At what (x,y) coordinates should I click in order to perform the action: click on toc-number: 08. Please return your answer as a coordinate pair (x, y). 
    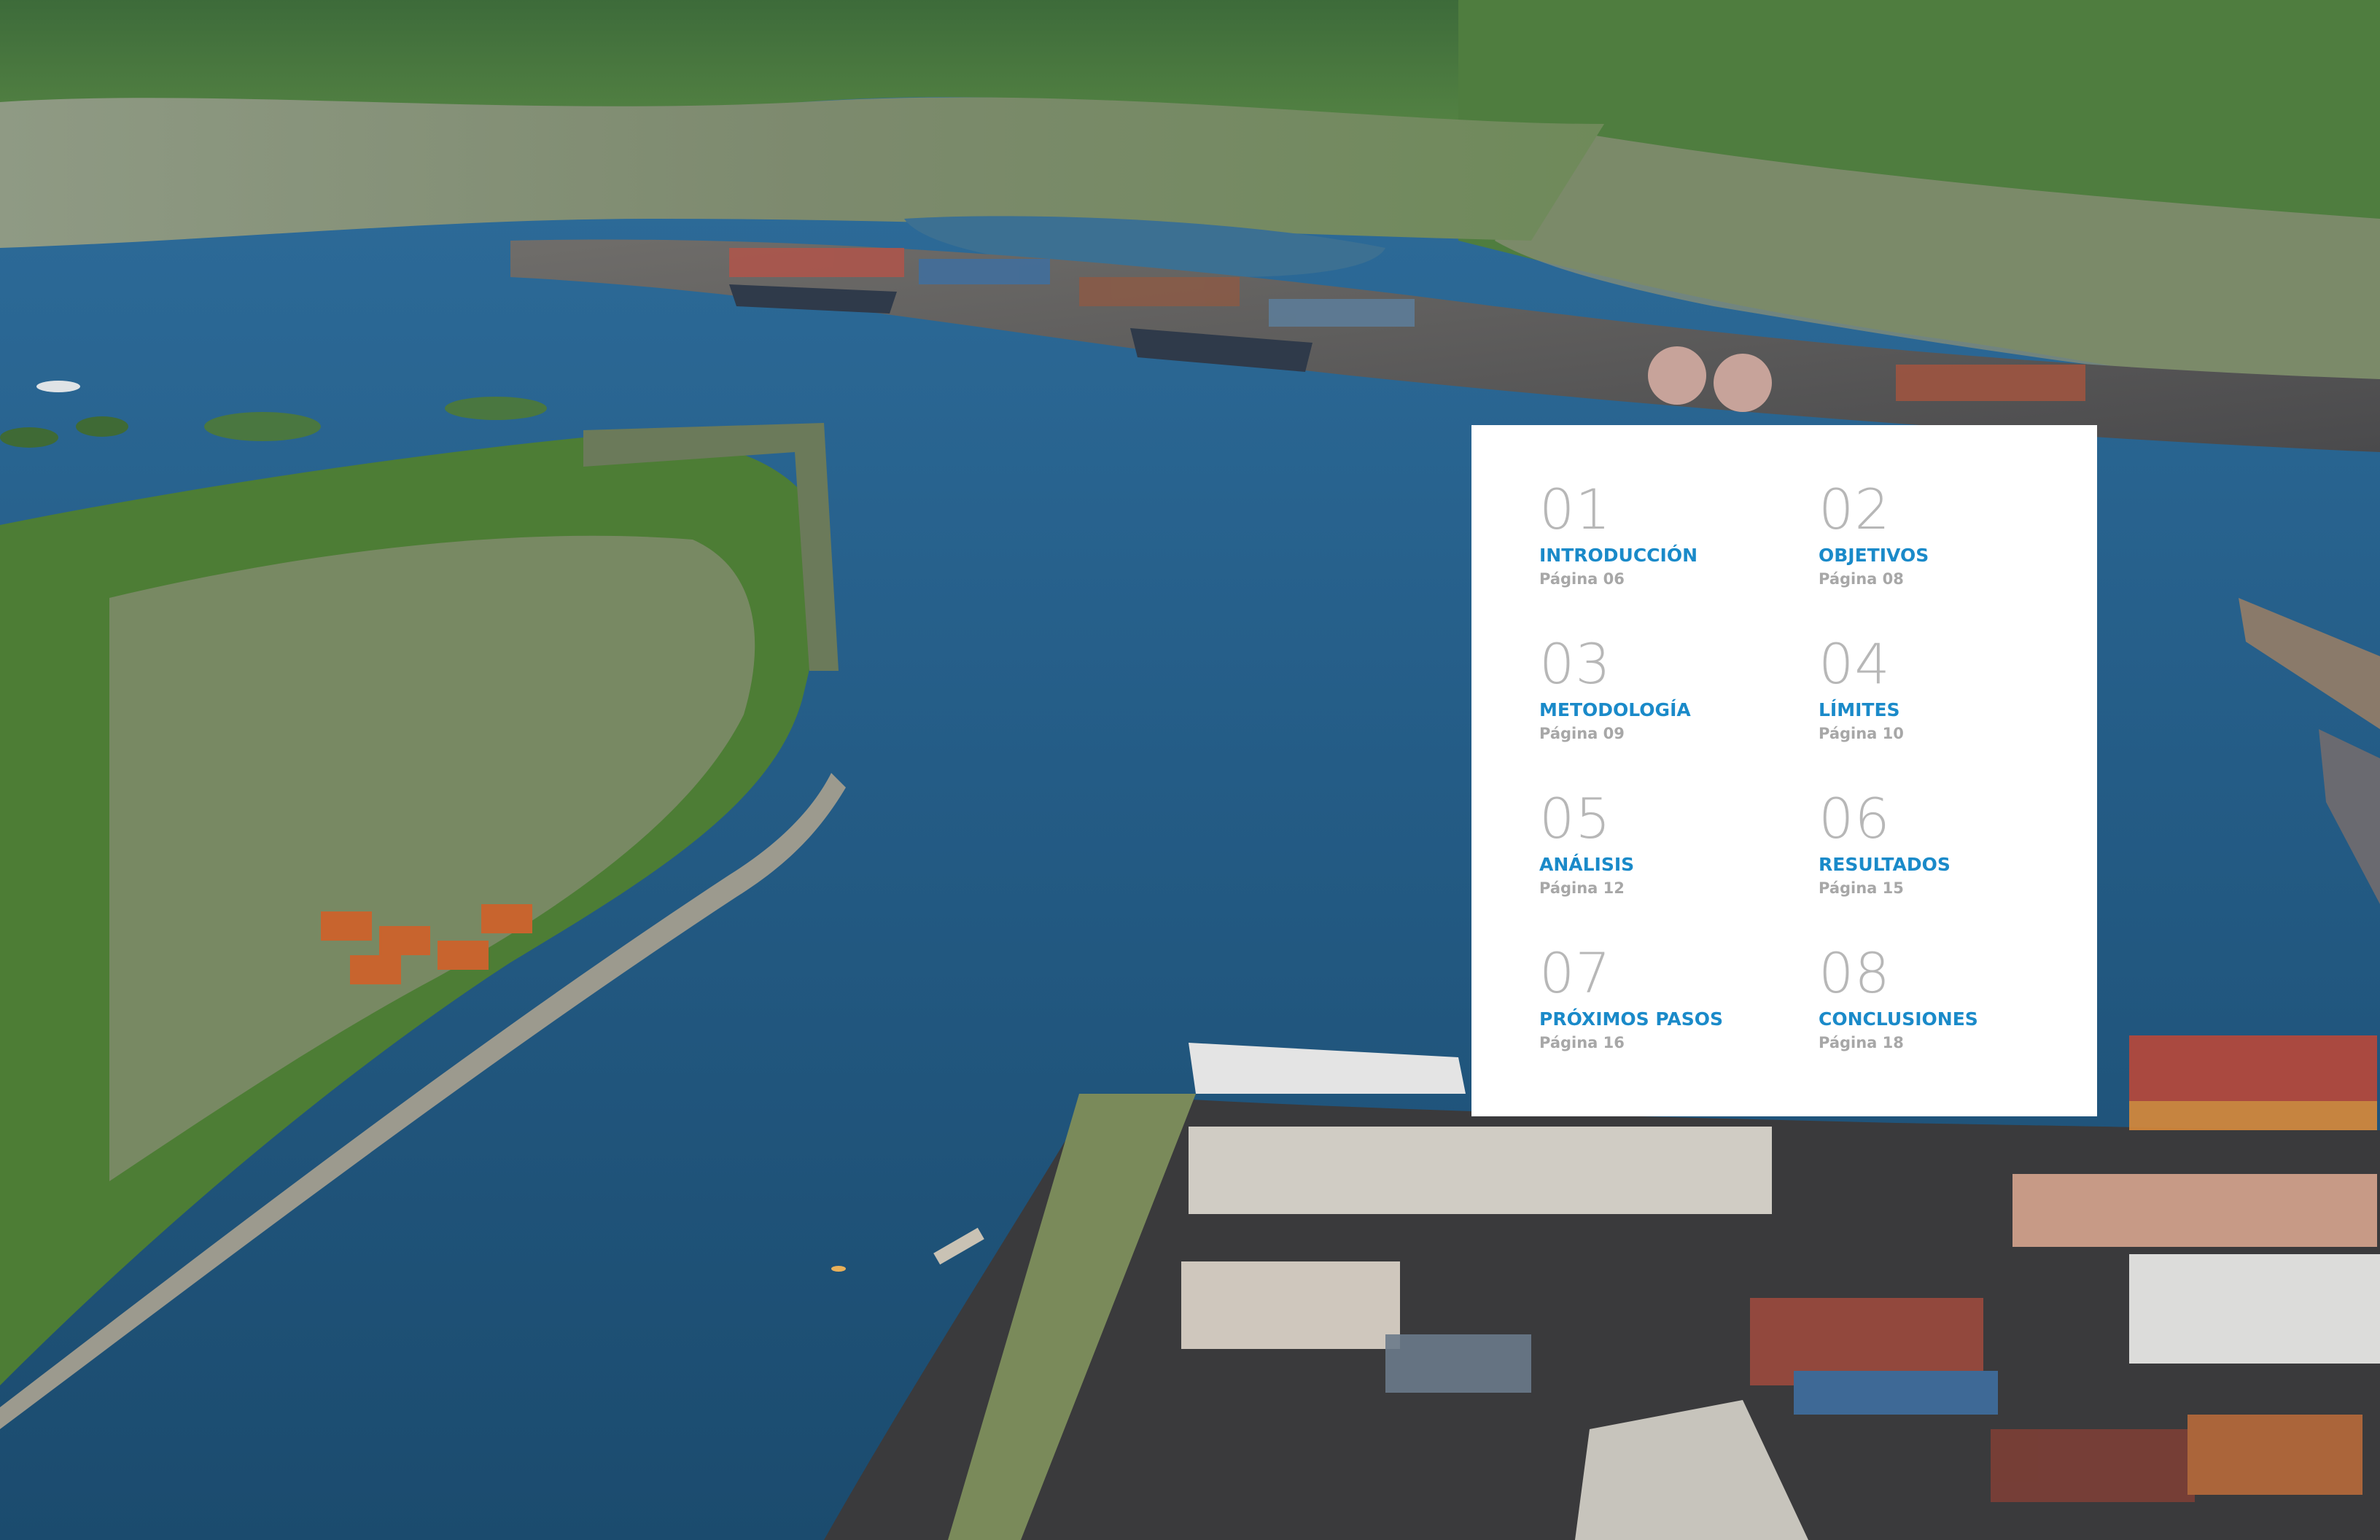
    Looking at the image, I should click on (1855, 973).